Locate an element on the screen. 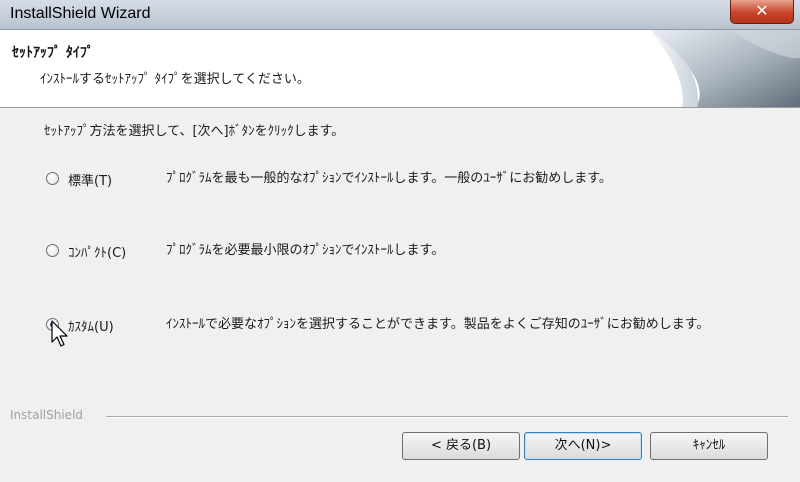 Image resolution: width=800 pixels, height=482 pixels. page-subtitle: ｲﾝｽﾄｰﾙするｾｯﾄｱｯﾌﾟ ﾀｲﾌﾟを選択してください。 is located at coordinates (175, 79).